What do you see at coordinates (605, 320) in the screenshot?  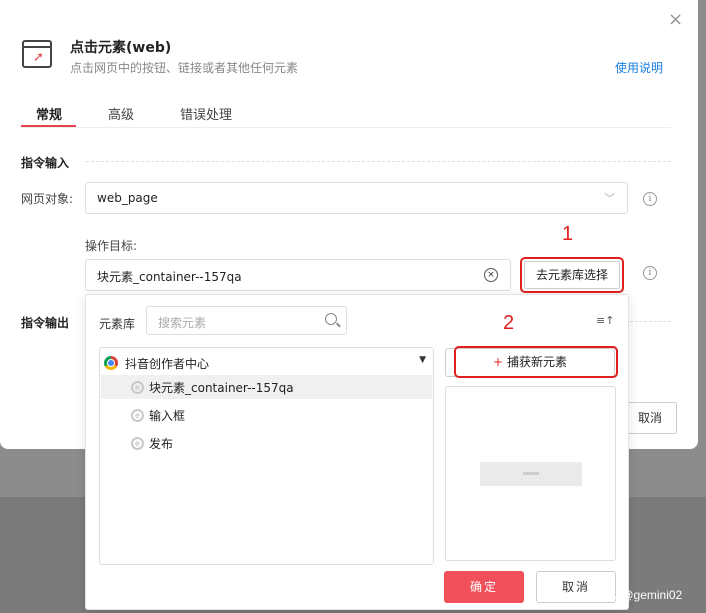 I see `sort-icon: ≡↑` at bounding box center [605, 320].